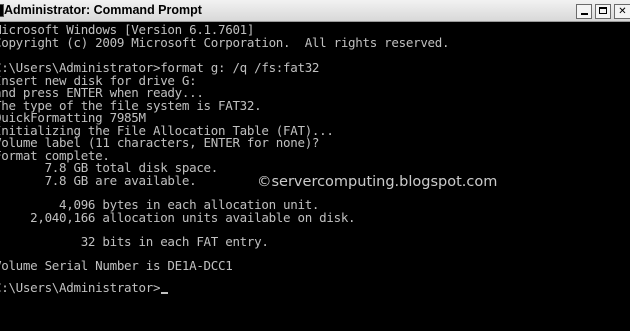  I want to click on maximize-icon, so click(603, 10).